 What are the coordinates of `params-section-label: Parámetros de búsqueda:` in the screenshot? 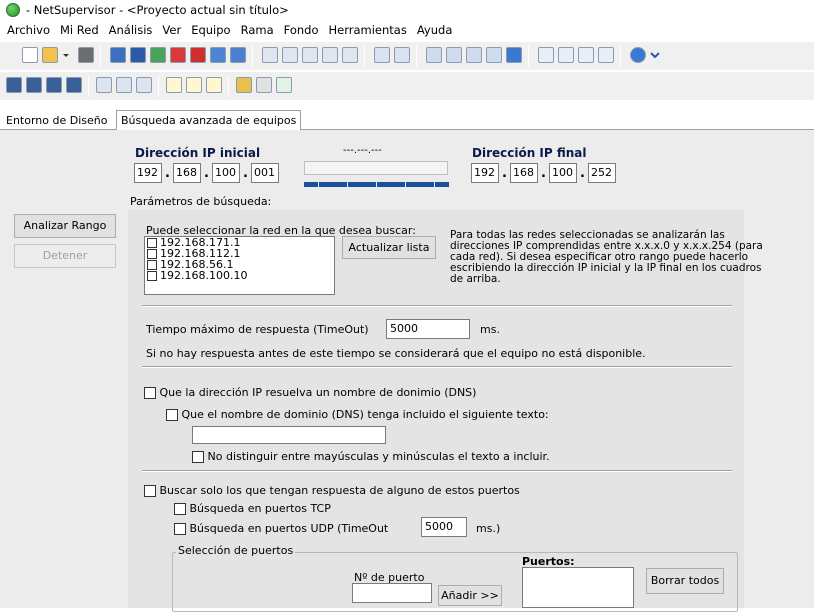 It's located at (201, 201).